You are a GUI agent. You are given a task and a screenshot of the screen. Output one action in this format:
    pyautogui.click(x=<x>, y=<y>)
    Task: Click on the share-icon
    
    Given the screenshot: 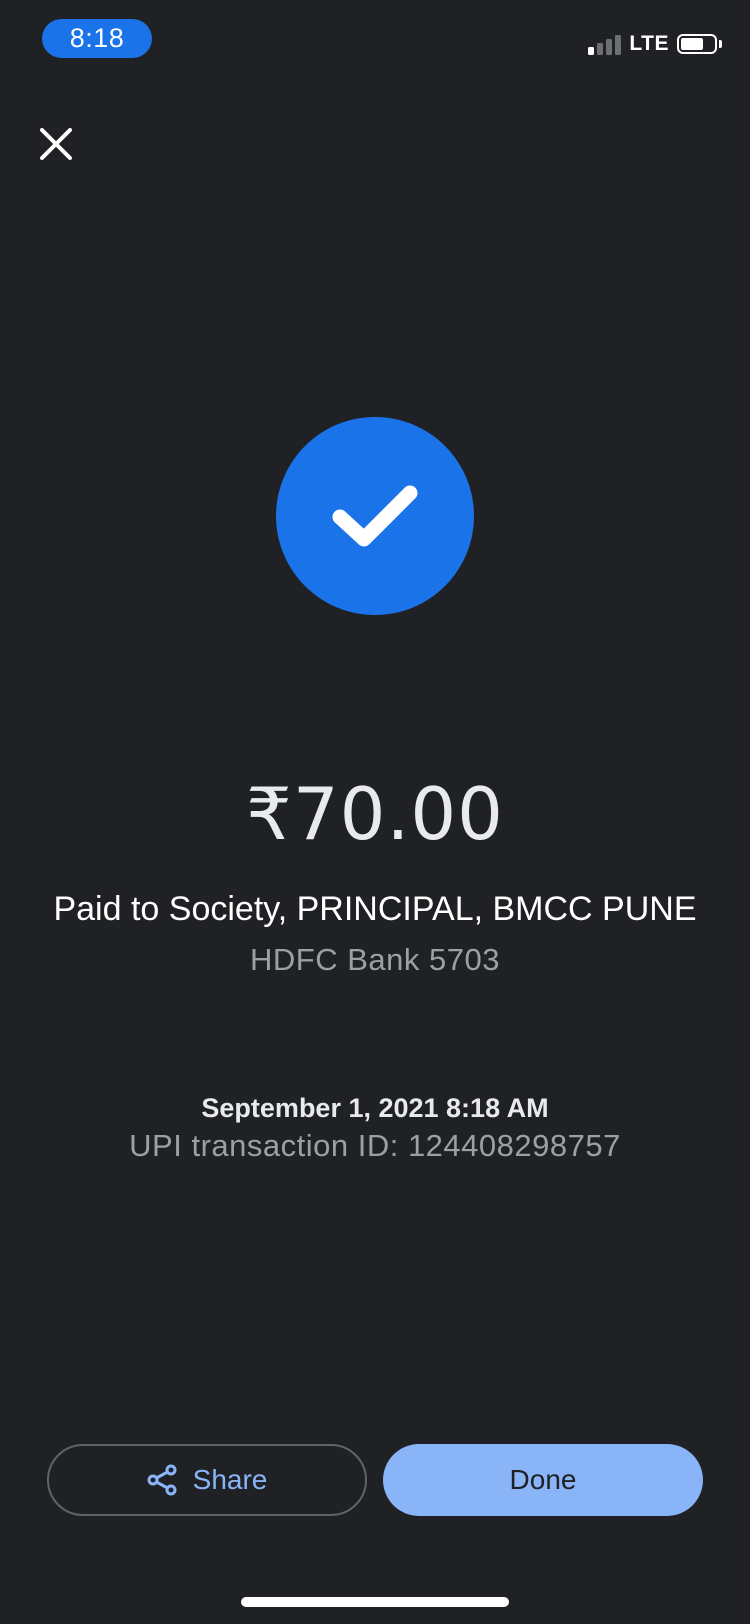 What is the action you would take?
    pyautogui.click(x=162, y=1480)
    